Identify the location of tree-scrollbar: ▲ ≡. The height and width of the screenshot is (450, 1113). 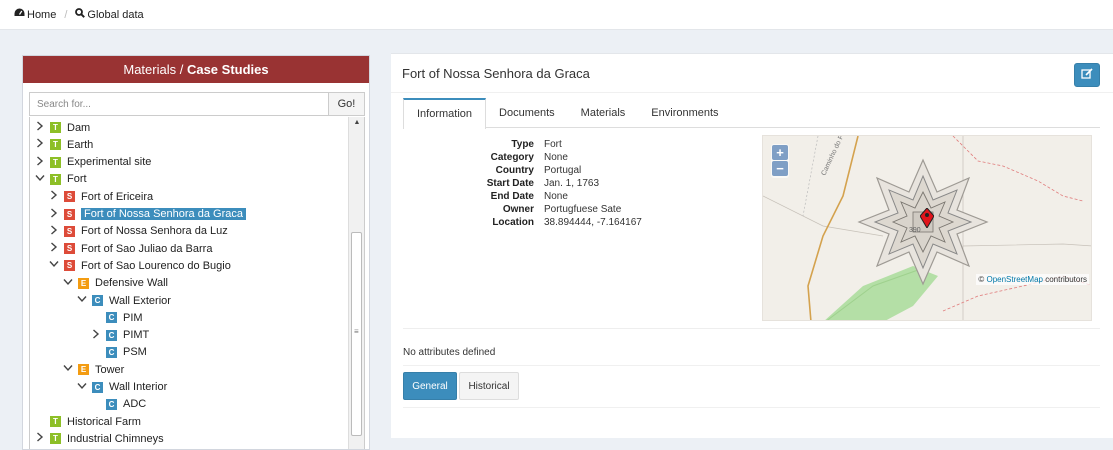
(356, 283).